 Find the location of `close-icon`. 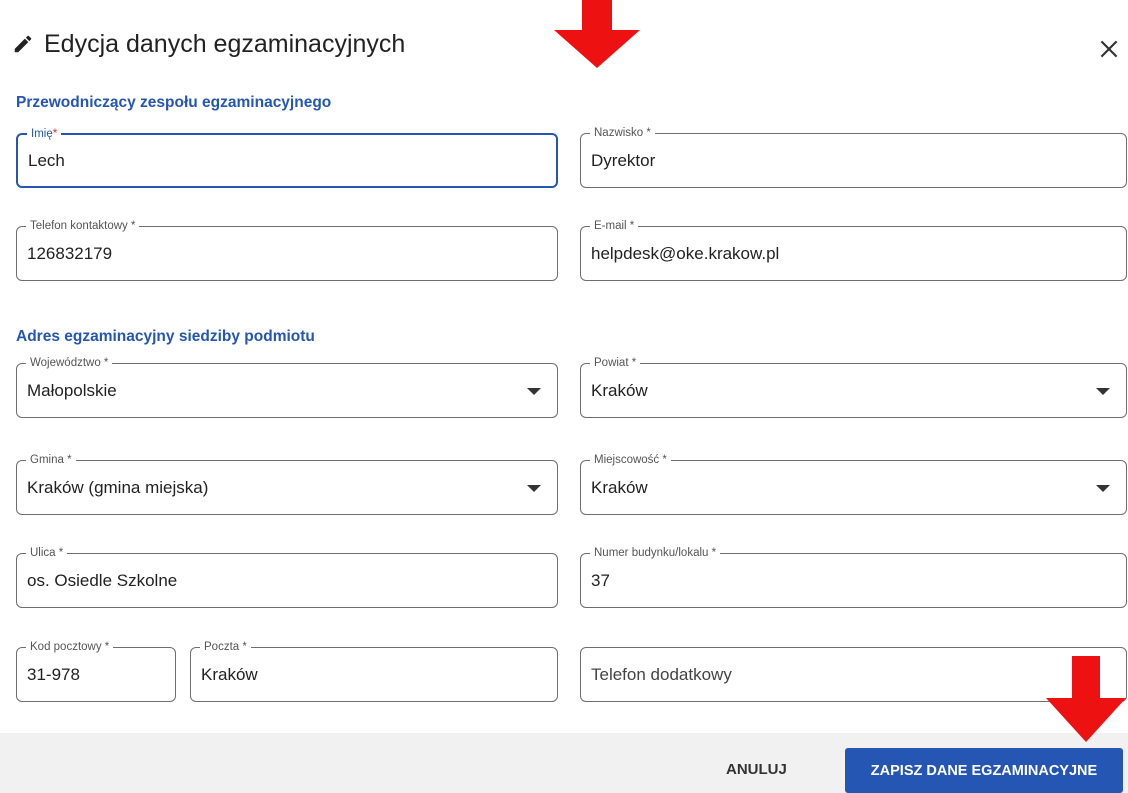

close-icon is located at coordinates (1109, 49).